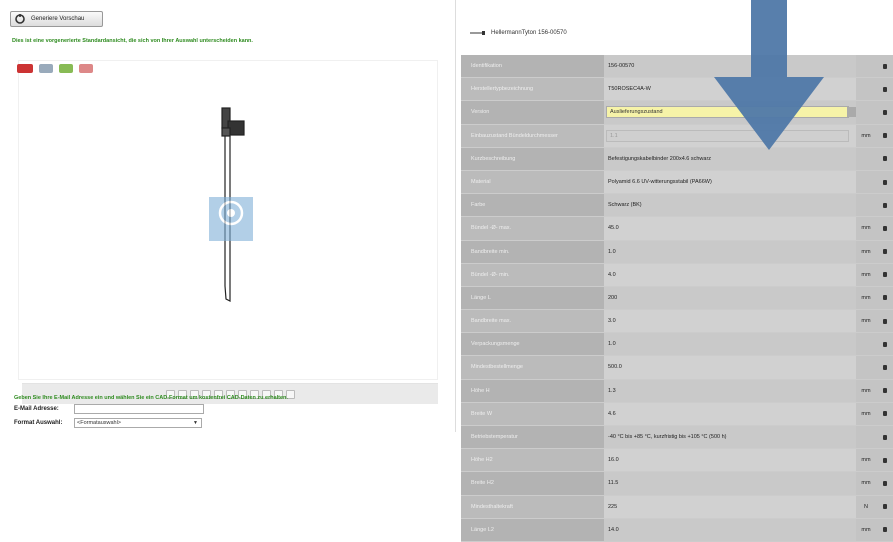 This screenshot has height=542, width=893. I want to click on property-row: Version Auslieferungszustand, so click(677, 113).